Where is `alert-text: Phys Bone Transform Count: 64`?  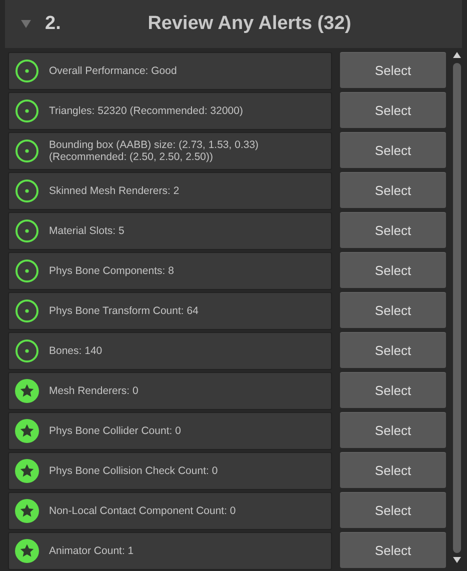
alert-text: Phys Bone Transform Count: 64 is located at coordinates (123, 311).